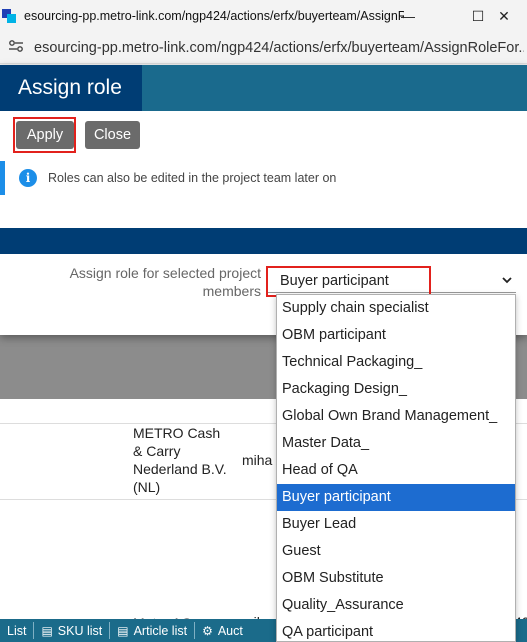 The height and width of the screenshot is (642, 527). What do you see at coordinates (396, 578) in the screenshot?
I see `role-option: OBM Substitute` at bounding box center [396, 578].